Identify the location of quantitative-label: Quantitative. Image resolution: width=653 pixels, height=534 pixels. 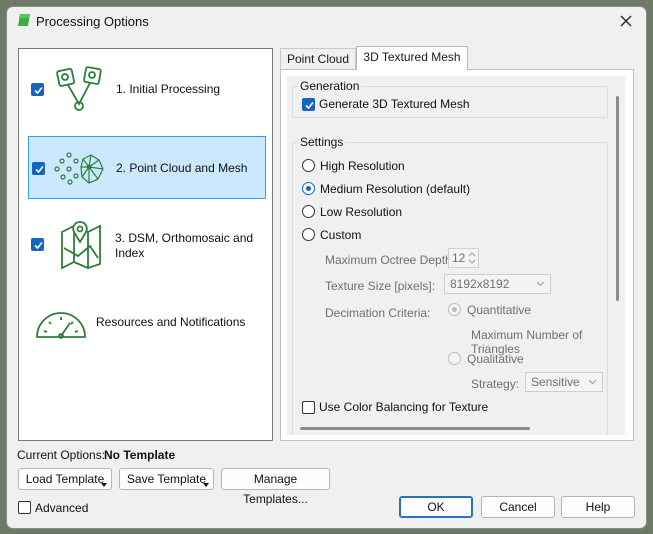
(499, 310).